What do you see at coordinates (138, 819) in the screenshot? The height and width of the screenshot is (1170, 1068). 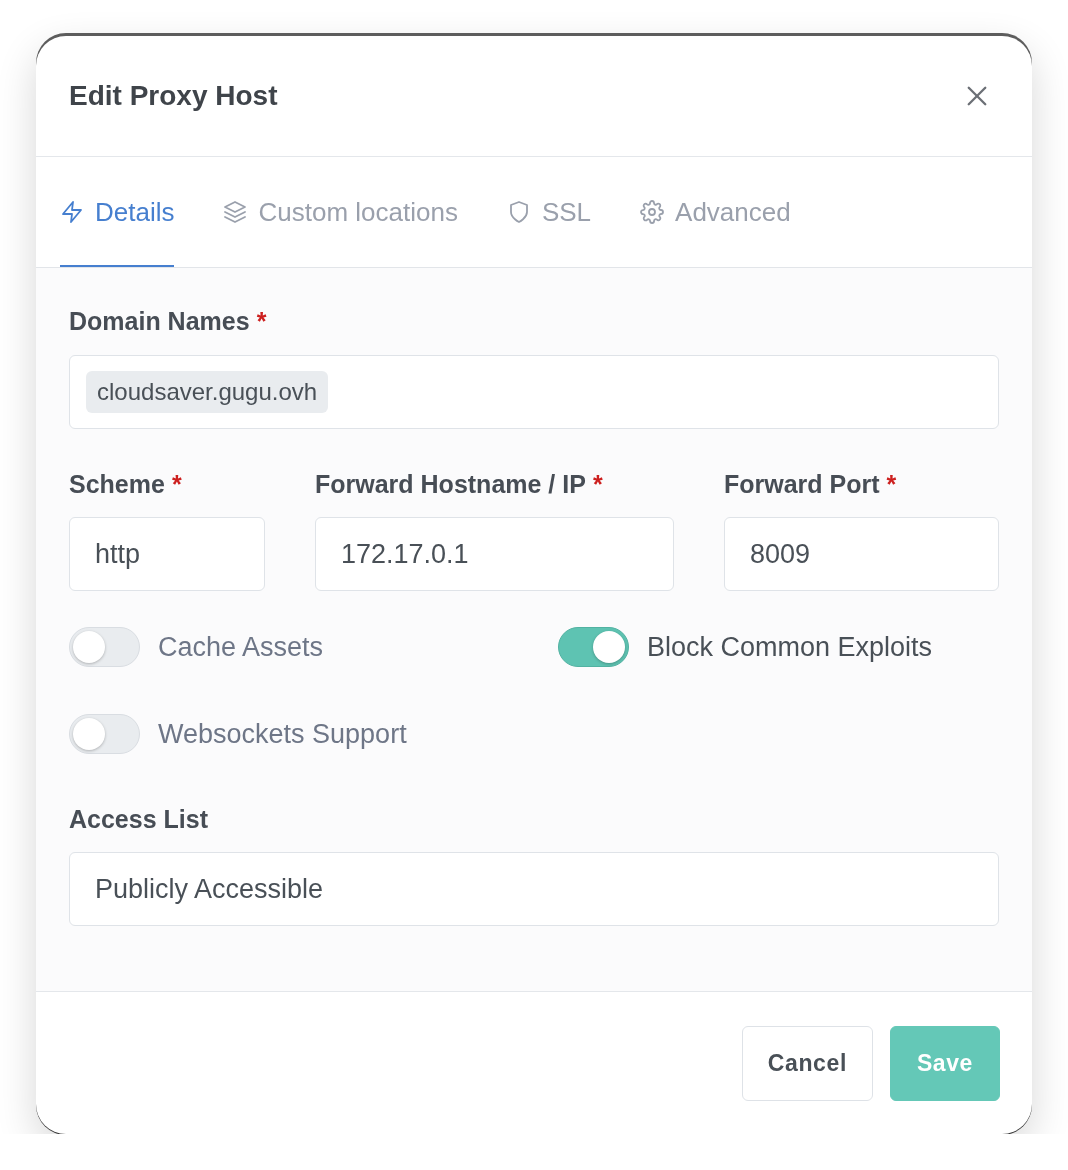 I see `field-label: Access List` at bounding box center [138, 819].